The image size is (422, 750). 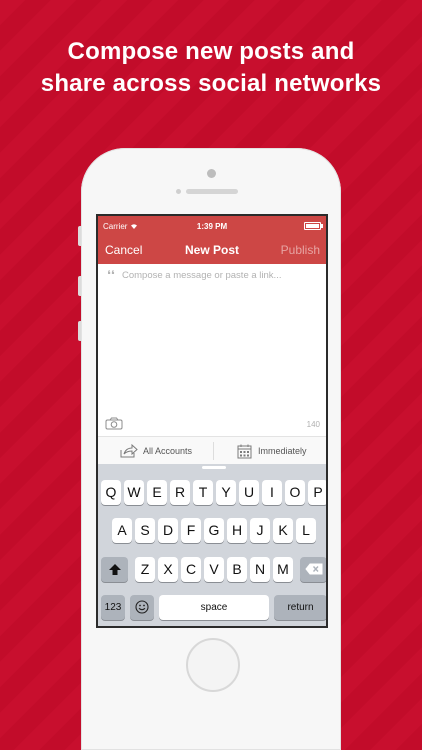 I want to click on accounts-label: All Accounts, so click(x=168, y=451).